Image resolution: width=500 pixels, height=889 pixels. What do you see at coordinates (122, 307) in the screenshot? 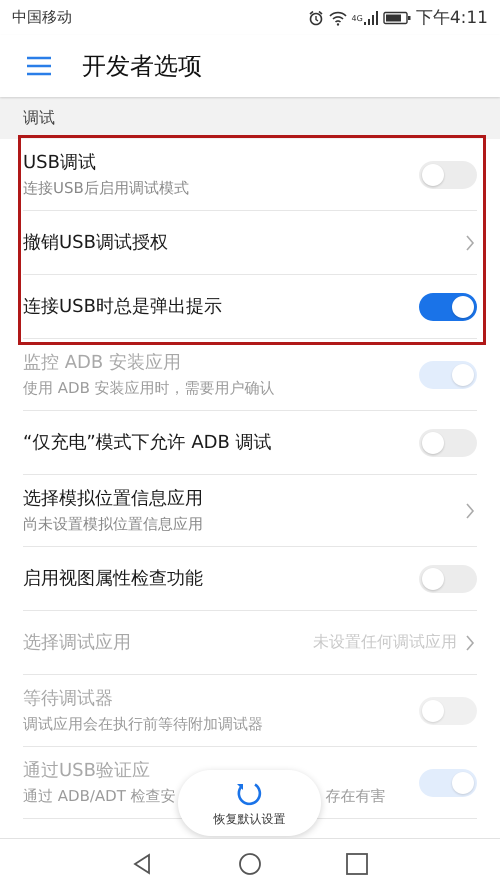
I see `setting-title: 连接USB时总是弹出提示` at bounding box center [122, 307].